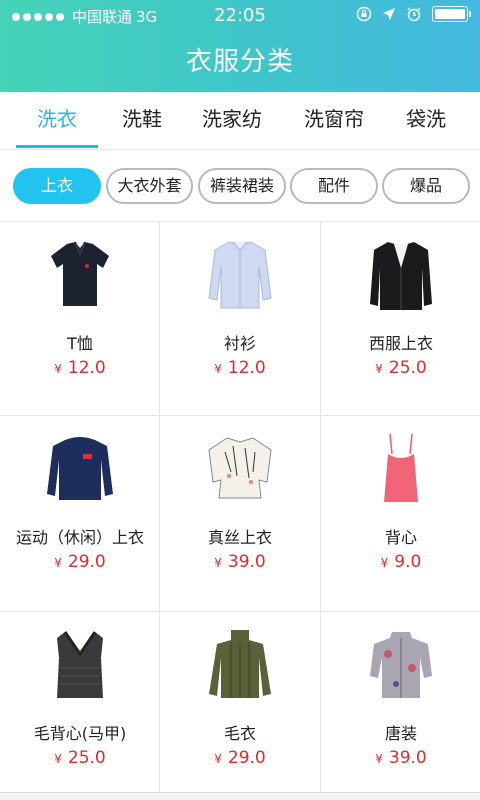 This screenshot has height=800, width=480. What do you see at coordinates (400, 343) in the screenshot?
I see `product-name: 西服上衣` at bounding box center [400, 343].